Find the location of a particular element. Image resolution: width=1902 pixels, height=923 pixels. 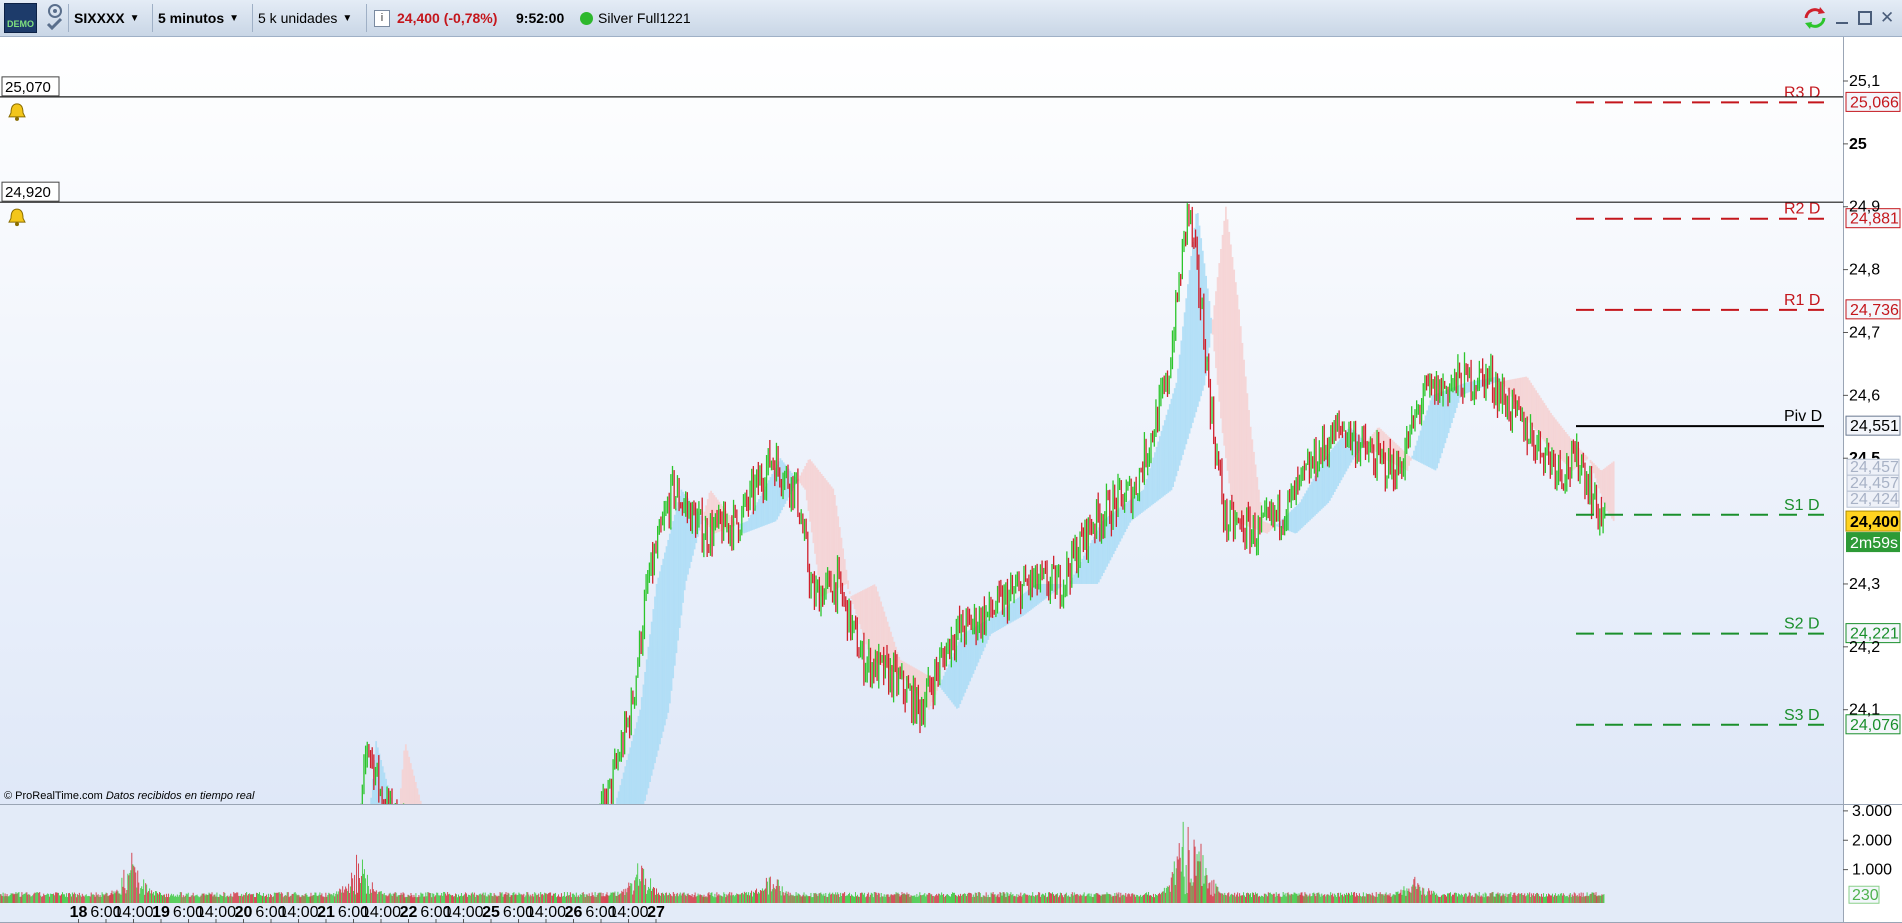

svg-text: Piv D is located at coordinates (1803, 416).